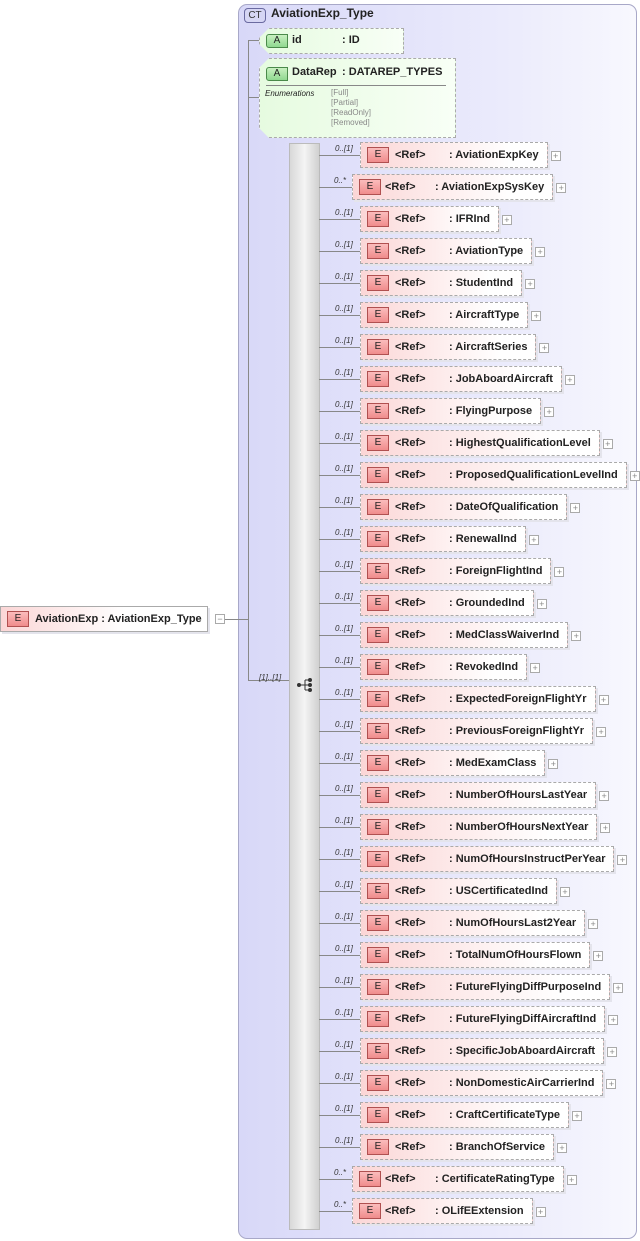 The height and width of the screenshot is (1241, 640). I want to click on element-ref: E <Ref> : OLifEExtension +, so click(449, 1211).